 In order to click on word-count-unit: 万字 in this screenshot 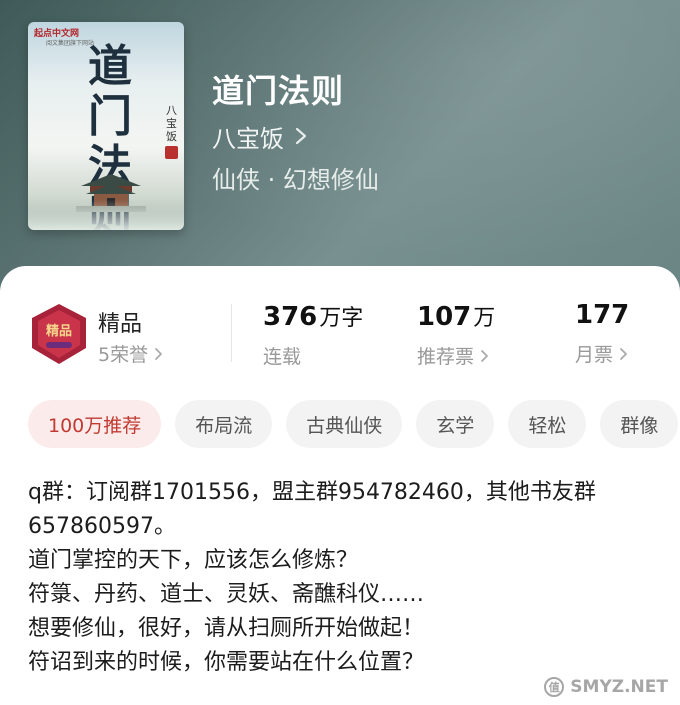, I will do `click(341, 318)`.